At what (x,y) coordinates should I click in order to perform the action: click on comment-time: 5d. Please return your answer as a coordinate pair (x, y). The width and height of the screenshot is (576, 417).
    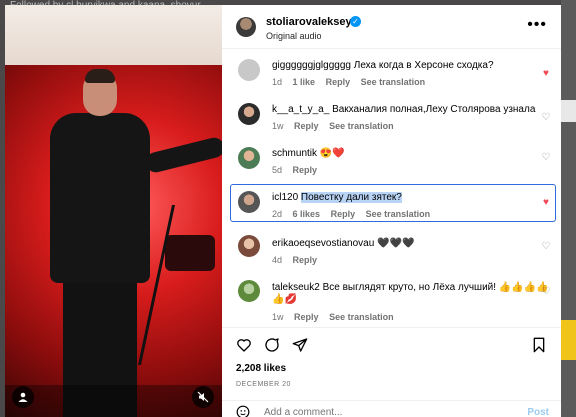
    Looking at the image, I should click on (277, 170).